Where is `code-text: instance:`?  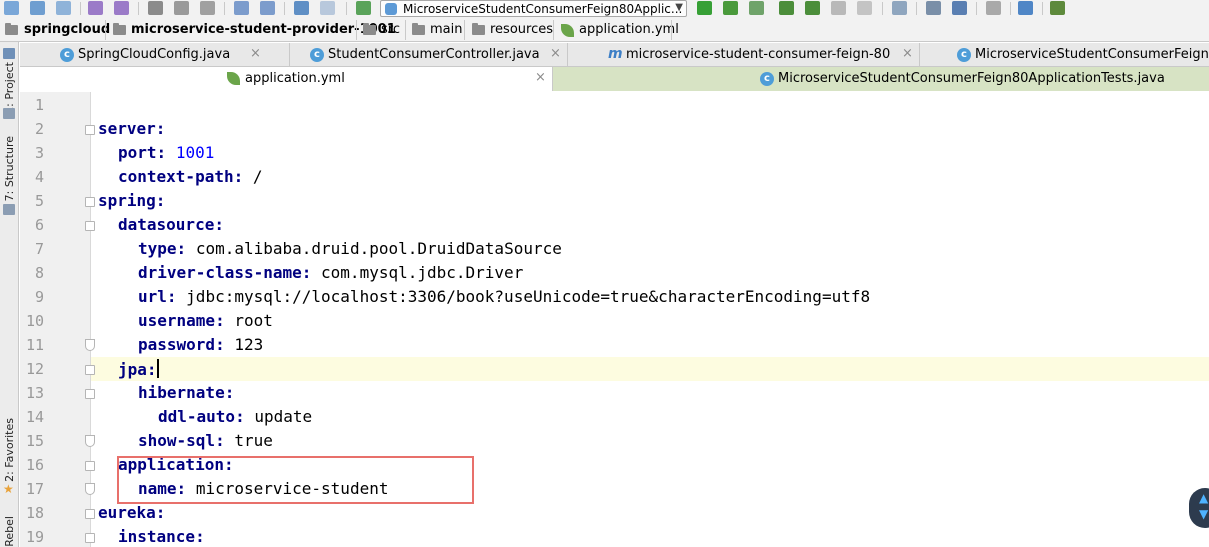 code-text: instance: is located at coordinates (161, 536).